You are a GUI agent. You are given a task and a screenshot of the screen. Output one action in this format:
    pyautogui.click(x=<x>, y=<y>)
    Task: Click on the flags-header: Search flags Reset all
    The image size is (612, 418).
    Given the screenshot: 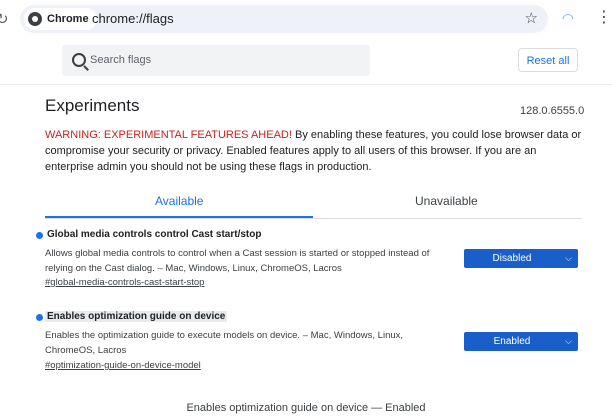 What is the action you would take?
    pyautogui.click(x=306, y=62)
    